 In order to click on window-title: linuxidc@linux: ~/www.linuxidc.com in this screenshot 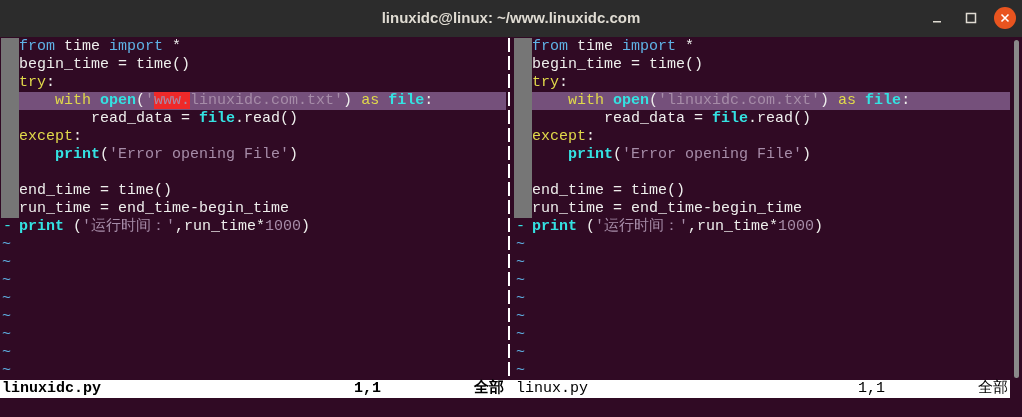, I will do `click(511, 18)`.